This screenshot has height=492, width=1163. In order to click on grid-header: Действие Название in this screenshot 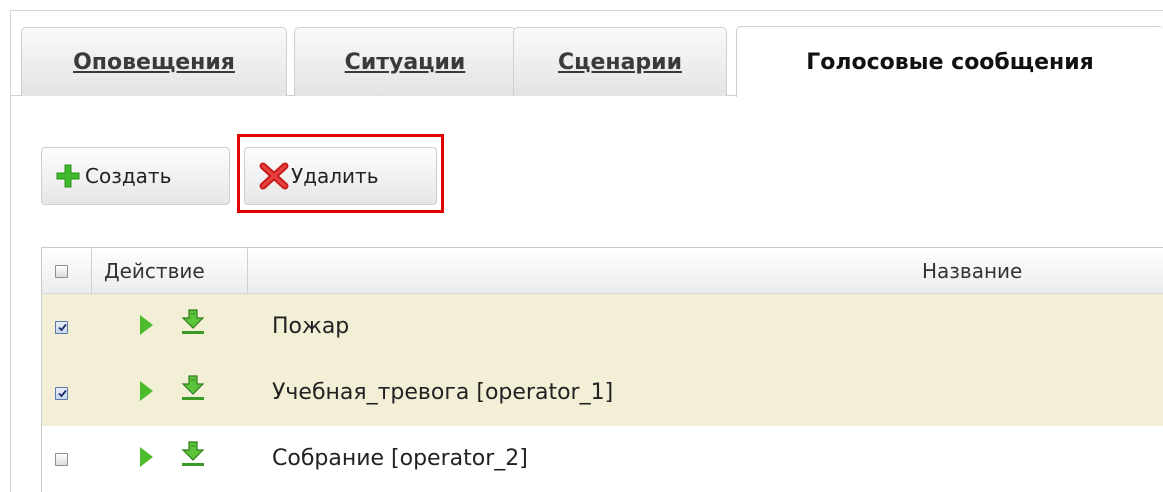, I will do `click(602, 270)`.